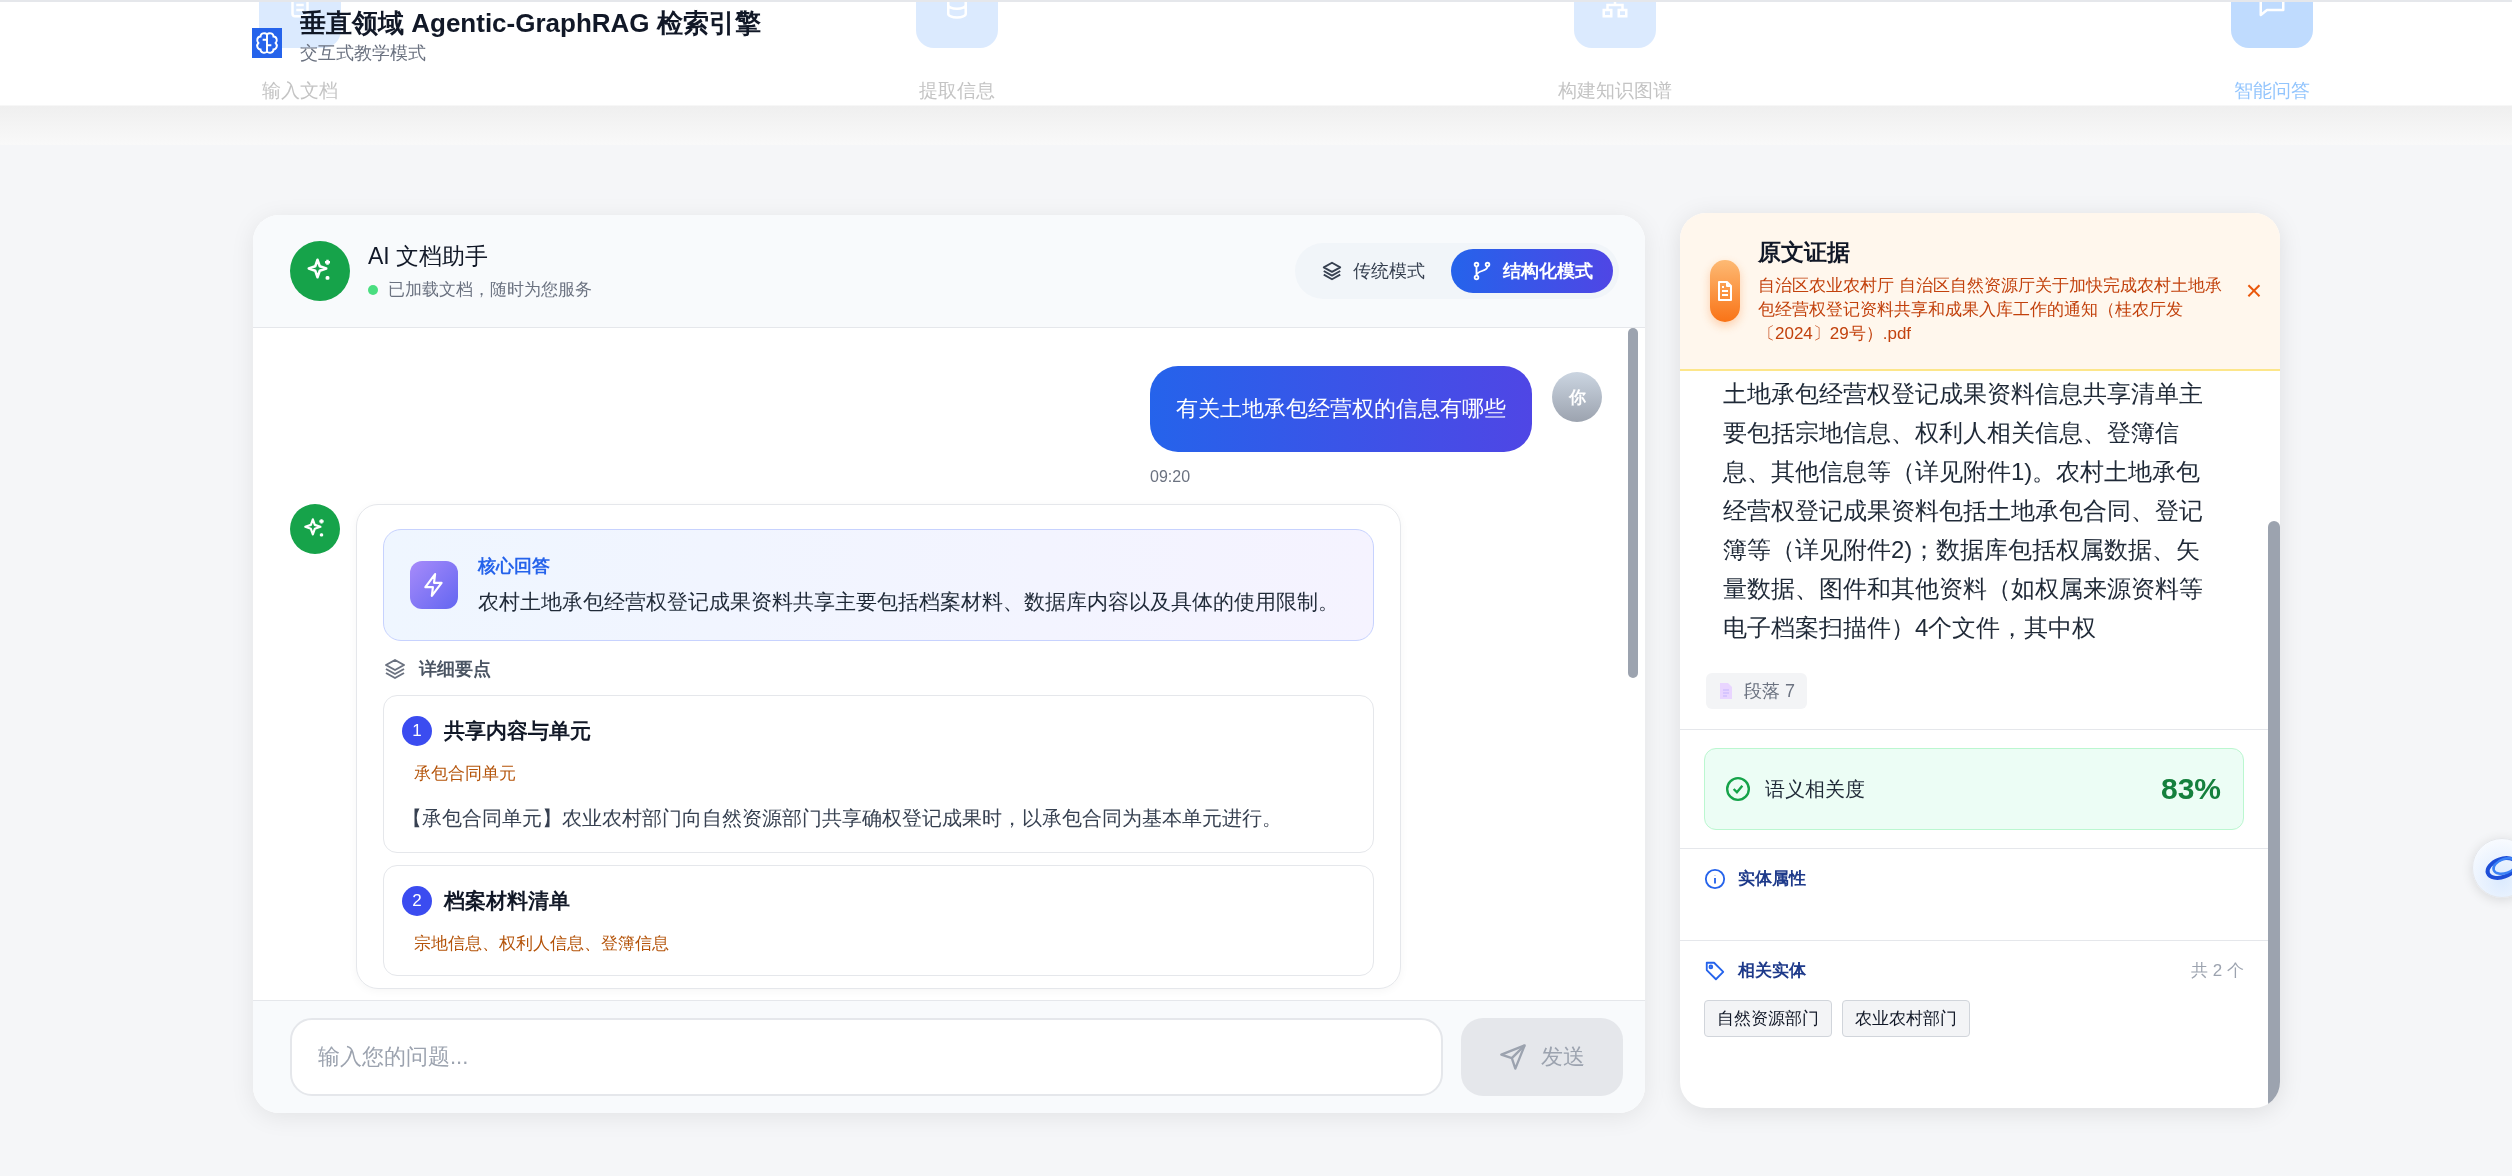 The image size is (2512, 1176). What do you see at coordinates (1815, 789) in the screenshot?
I see `relevance-label: 语义相关度` at bounding box center [1815, 789].